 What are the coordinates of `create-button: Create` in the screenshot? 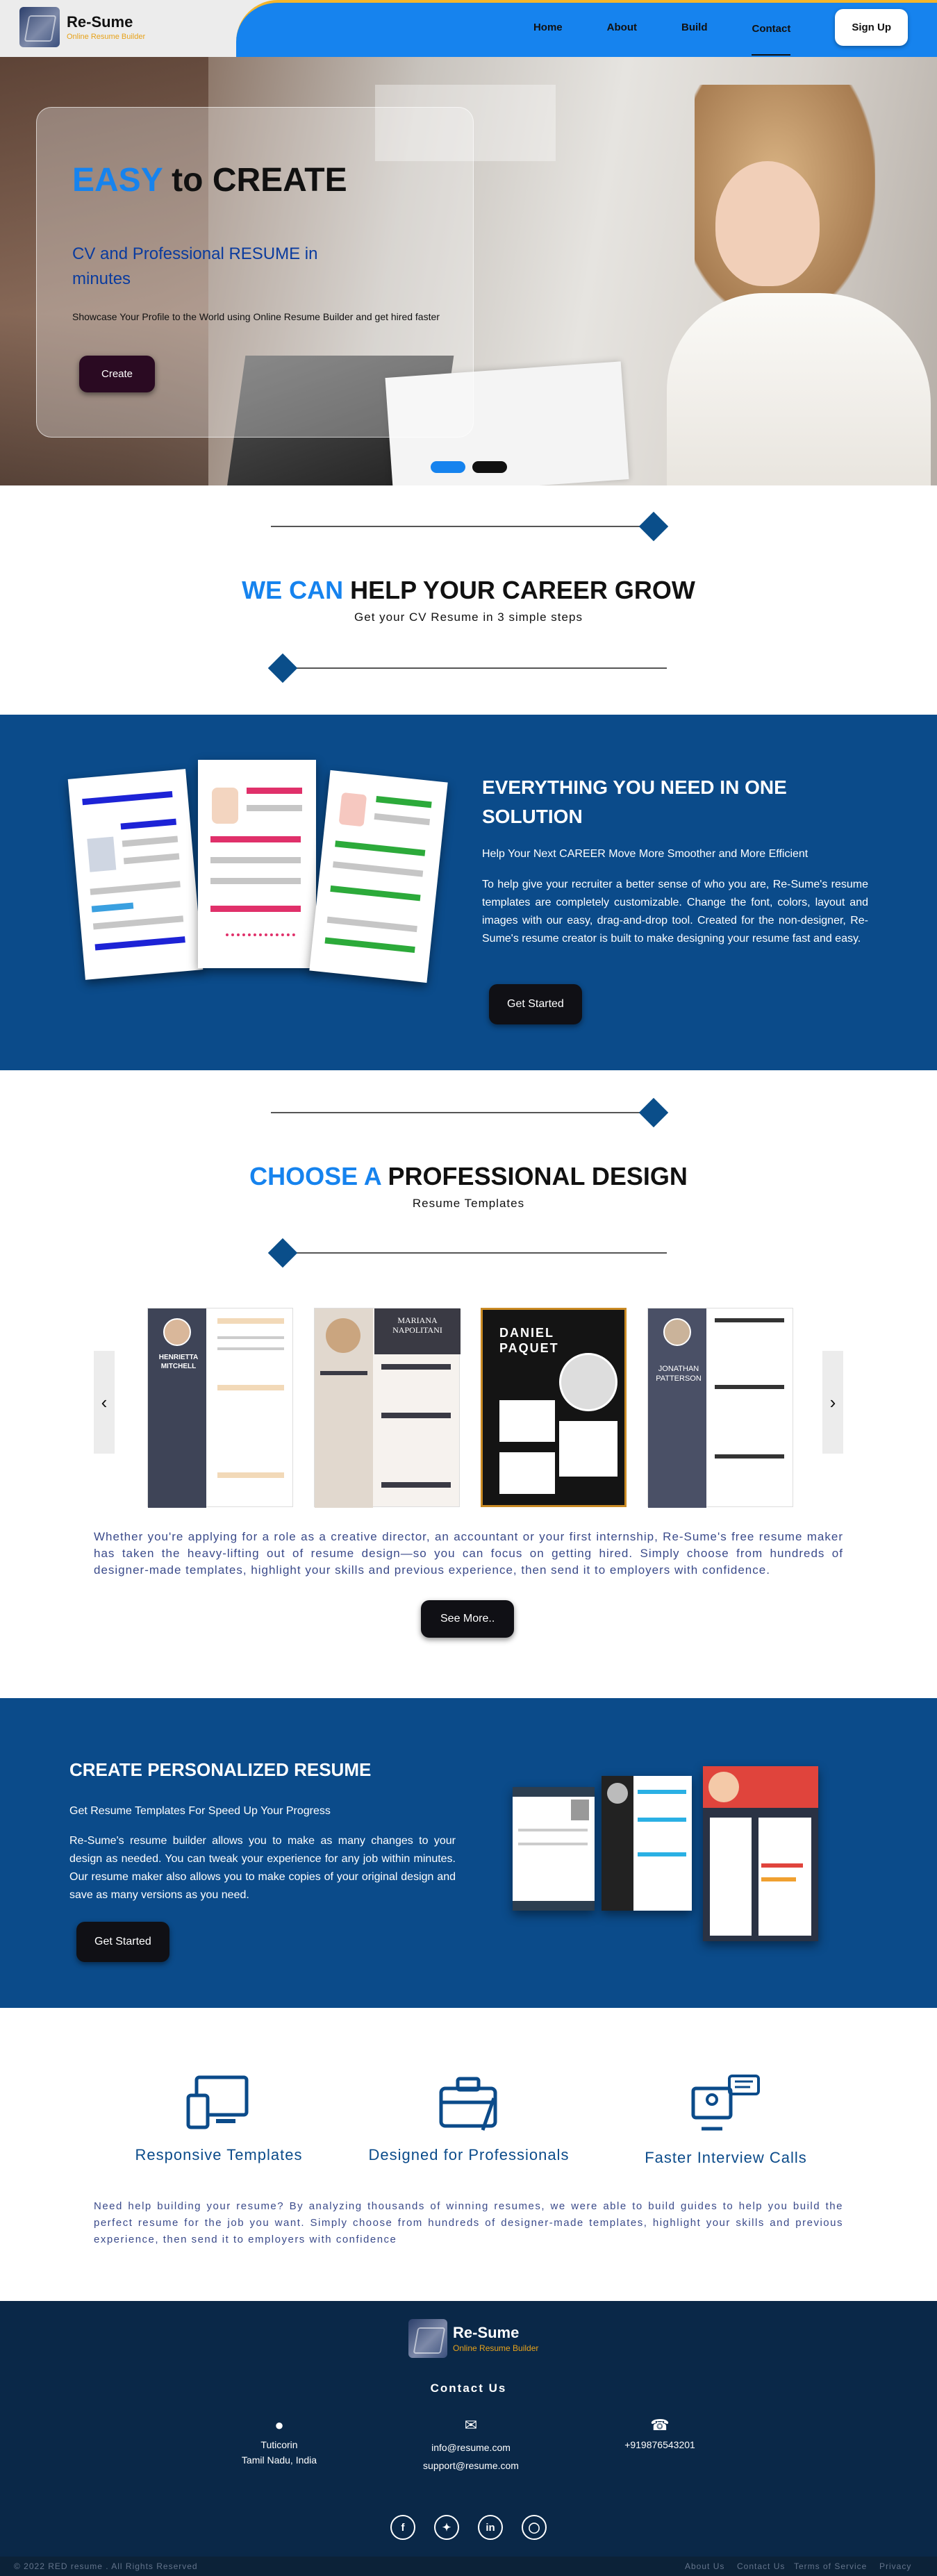 It's located at (117, 374).